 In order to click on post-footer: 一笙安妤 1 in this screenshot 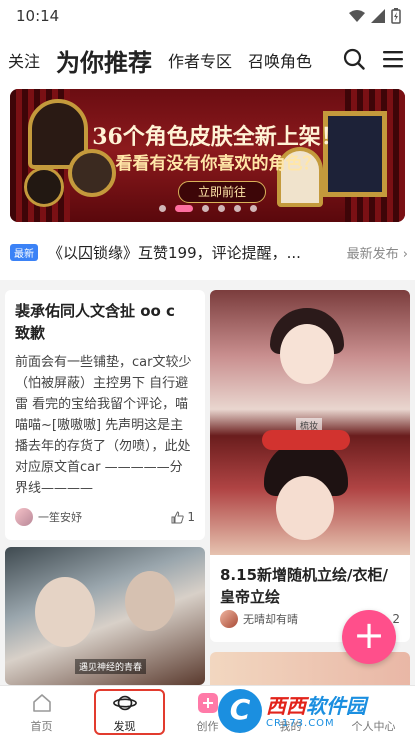, I will do `click(105, 517)`.